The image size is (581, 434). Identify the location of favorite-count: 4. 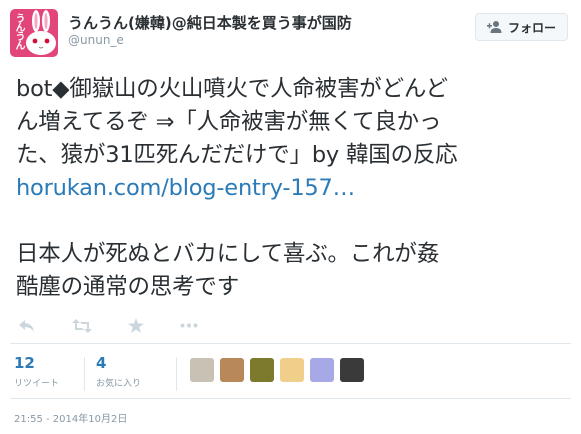
(101, 363).